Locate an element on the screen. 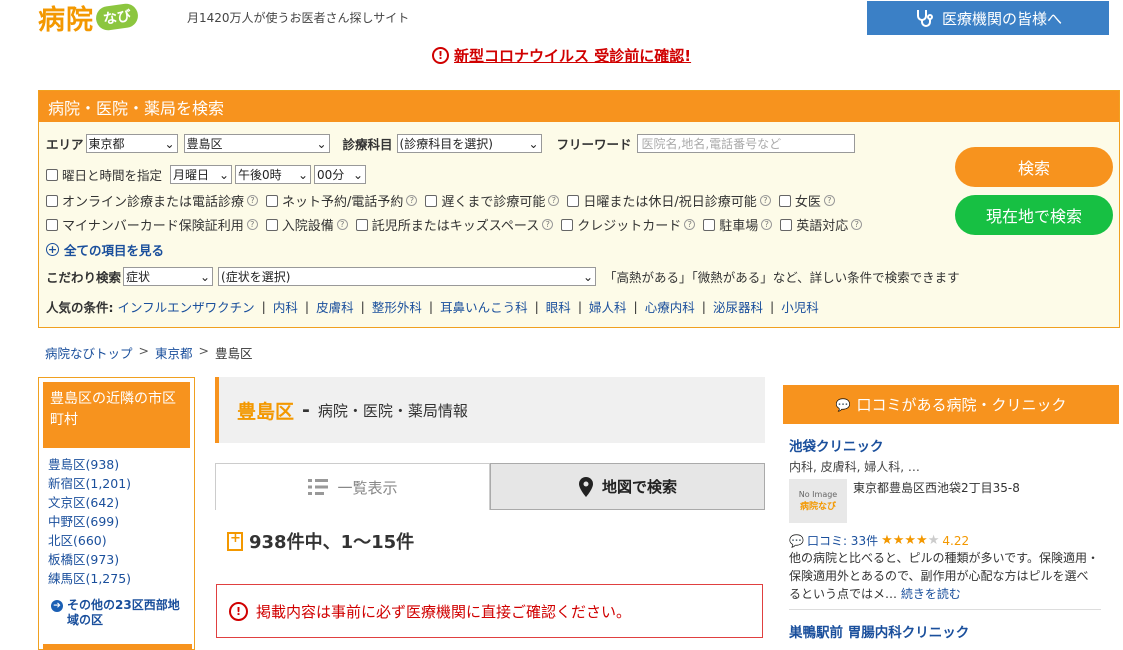  tab-list-view: 一覧表示 is located at coordinates (352, 486).